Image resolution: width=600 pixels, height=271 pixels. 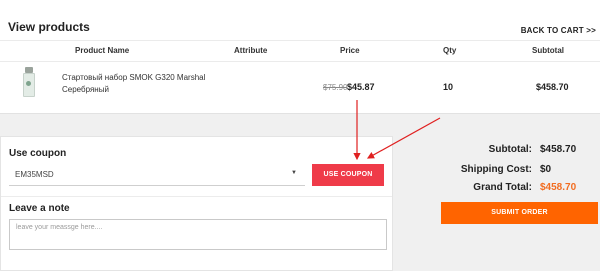 I want to click on leave-note-title: Leave a note, so click(x=39, y=208).